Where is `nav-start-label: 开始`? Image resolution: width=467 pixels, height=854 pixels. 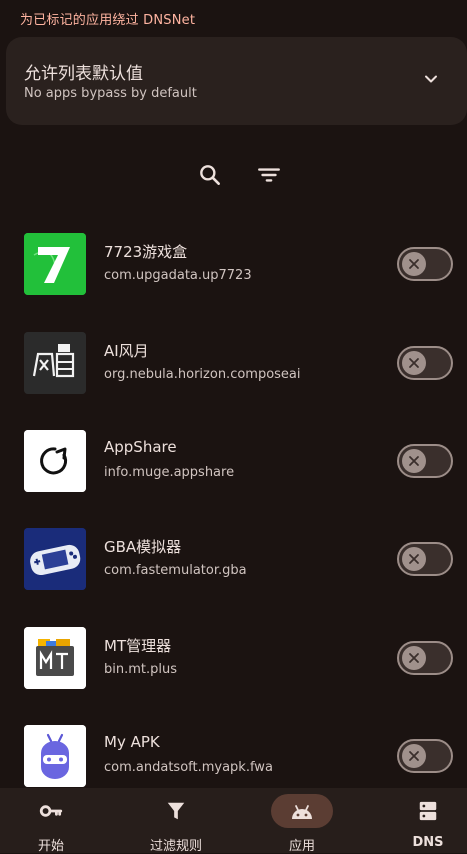
nav-start-label: 开始 is located at coordinates (50, 846).